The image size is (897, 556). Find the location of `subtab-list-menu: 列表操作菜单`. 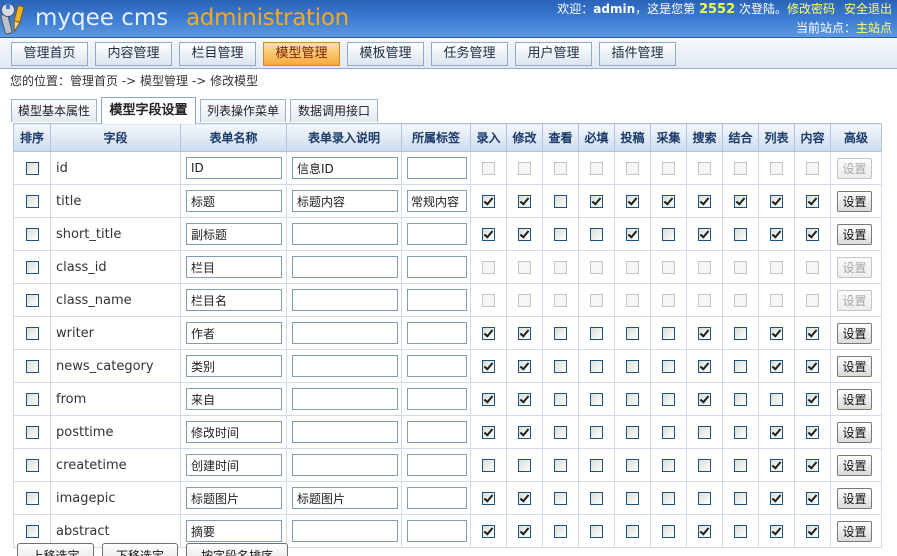

subtab-list-menu: 列表操作菜单 is located at coordinates (243, 110).